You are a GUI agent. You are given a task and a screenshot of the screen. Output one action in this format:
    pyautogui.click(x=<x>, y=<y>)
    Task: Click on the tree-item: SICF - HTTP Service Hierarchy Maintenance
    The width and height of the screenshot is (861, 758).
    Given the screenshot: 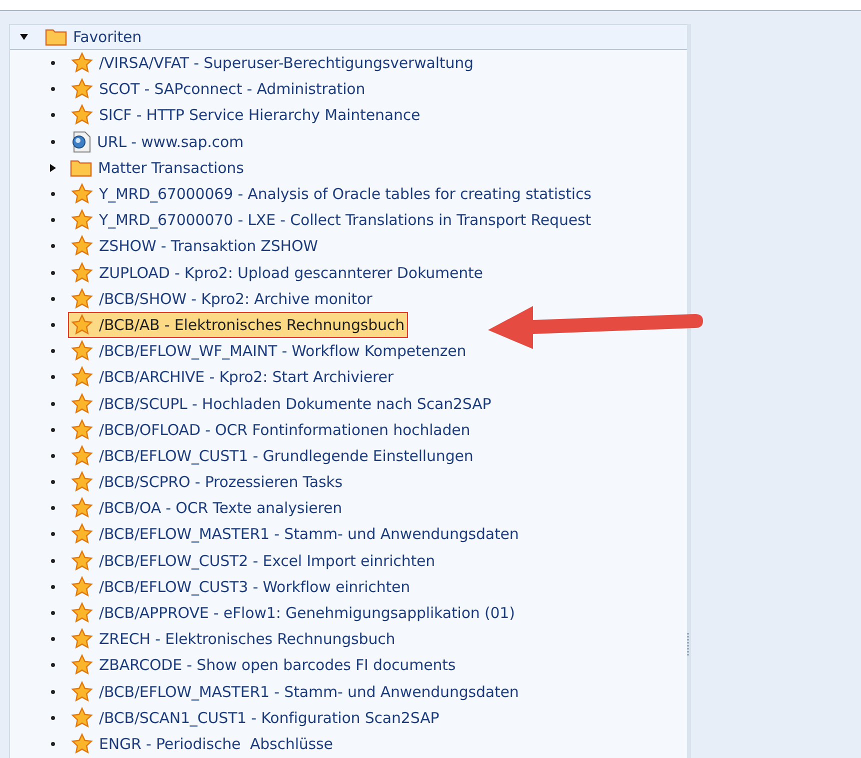 What is the action you would take?
    pyautogui.click(x=246, y=115)
    